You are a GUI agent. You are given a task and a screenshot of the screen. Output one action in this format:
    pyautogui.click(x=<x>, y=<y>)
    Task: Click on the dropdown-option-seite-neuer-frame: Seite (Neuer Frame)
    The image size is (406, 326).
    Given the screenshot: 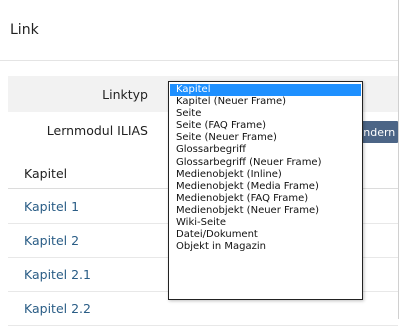 What is the action you would take?
    pyautogui.click(x=265, y=138)
    